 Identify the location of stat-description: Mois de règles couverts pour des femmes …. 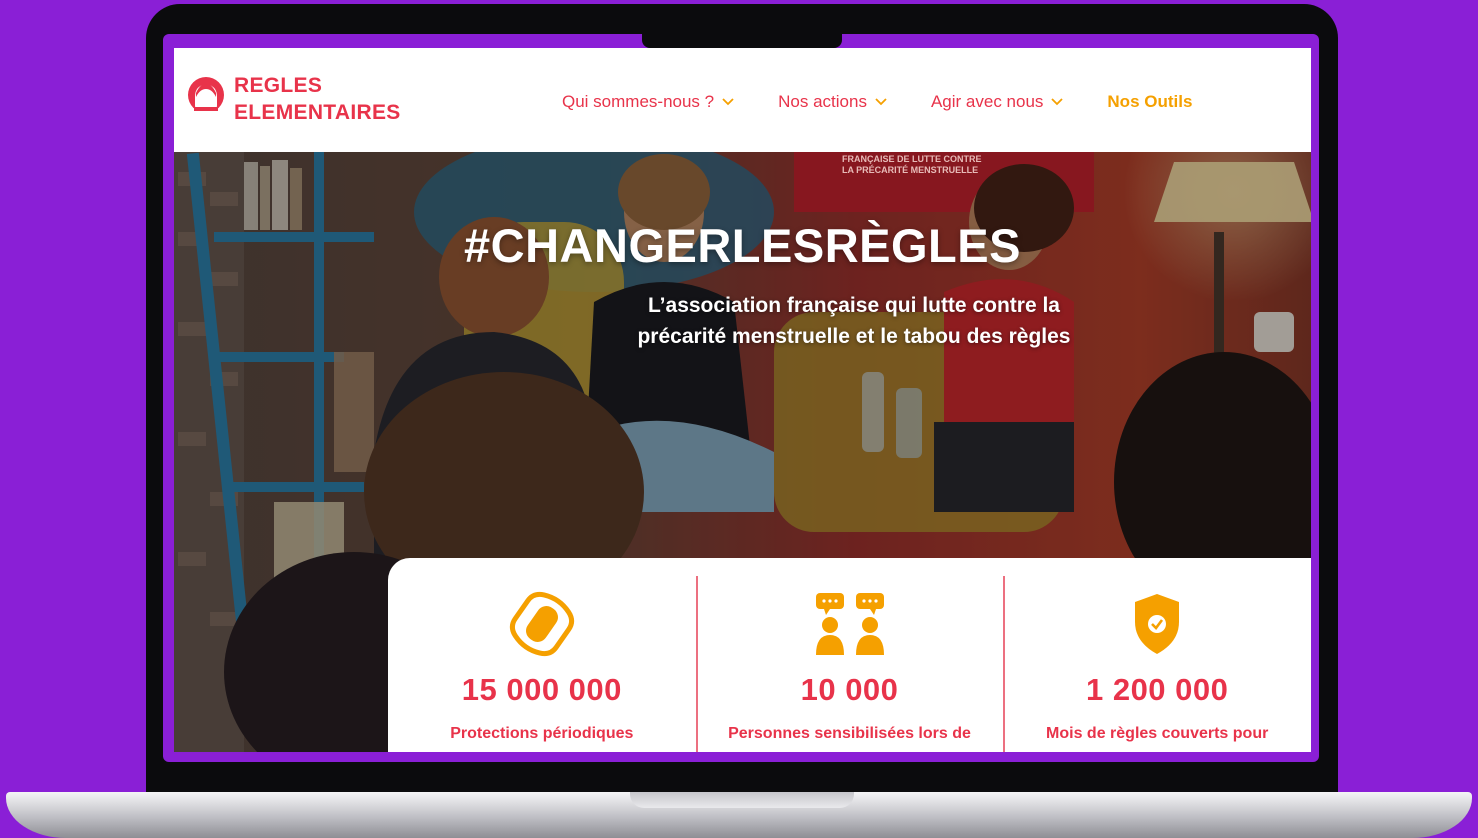
(1157, 733).